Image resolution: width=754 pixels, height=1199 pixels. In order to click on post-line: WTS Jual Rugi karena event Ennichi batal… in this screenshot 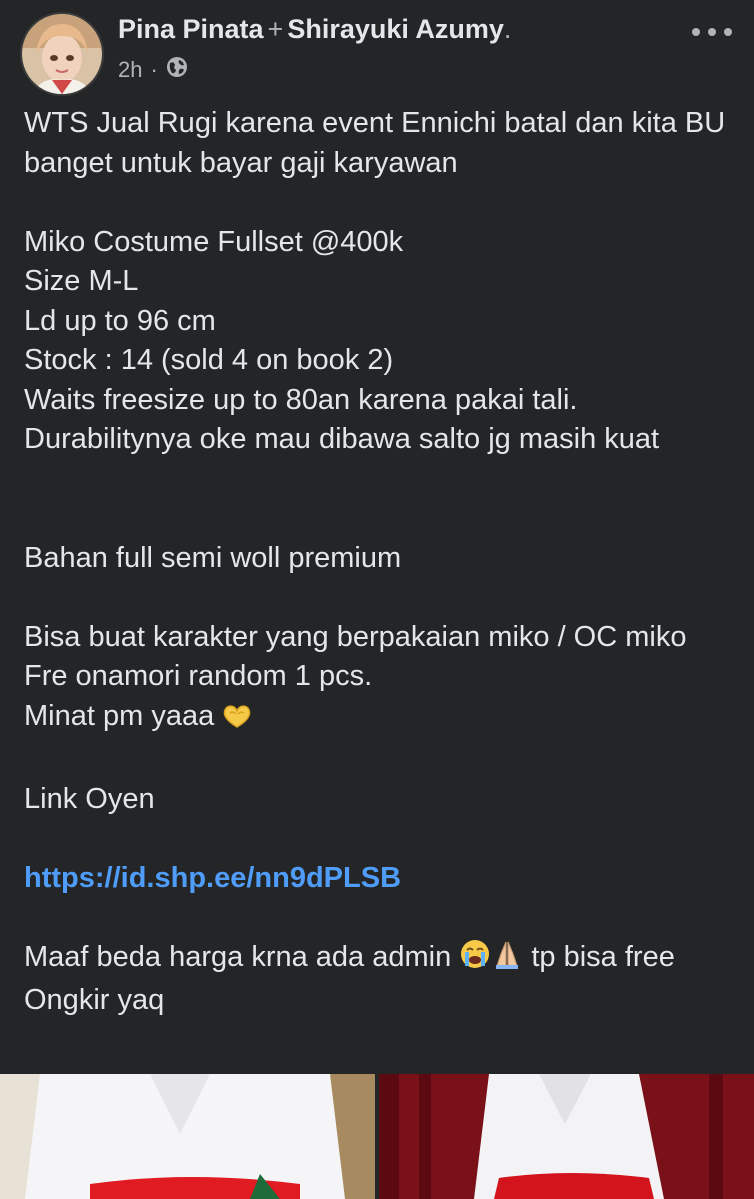, I will do `click(379, 143)`.